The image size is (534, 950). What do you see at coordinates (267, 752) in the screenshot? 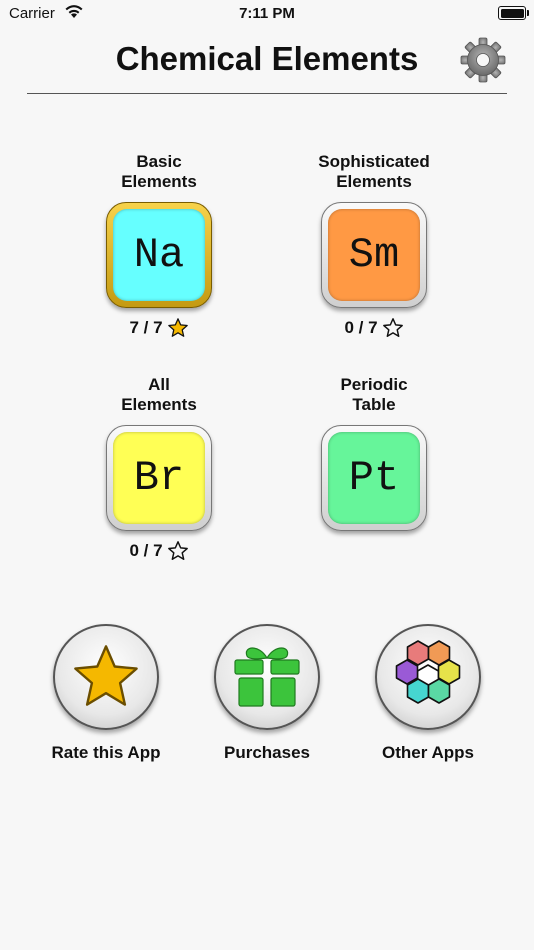
I see `purchases-label: Purchases` at bounding box center [267, 752].